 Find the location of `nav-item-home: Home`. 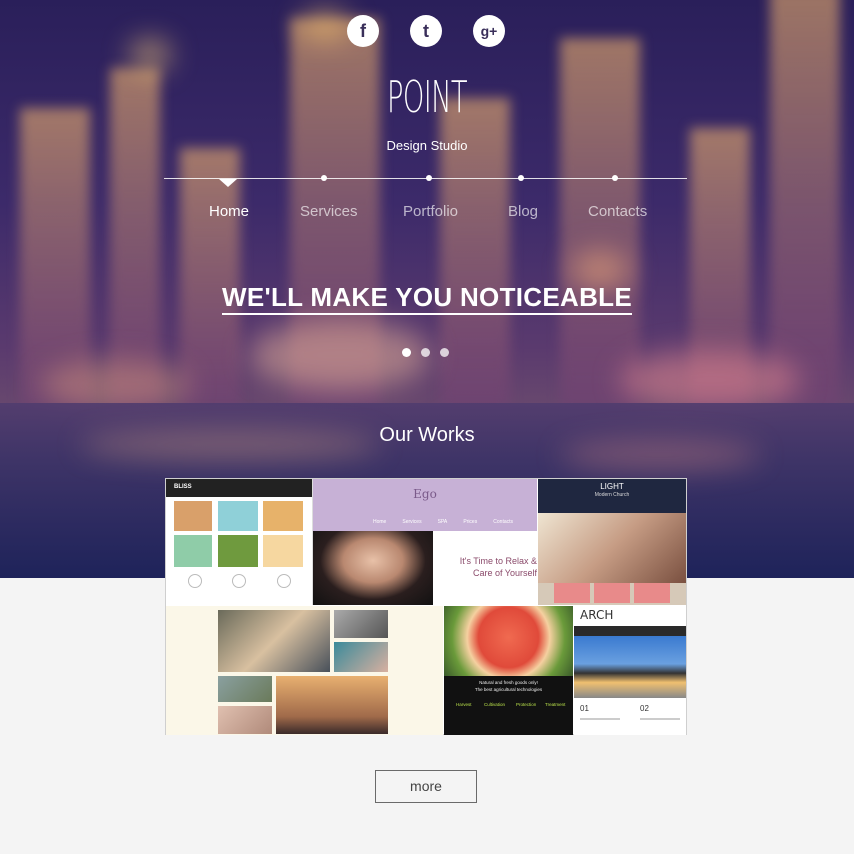

nav-item-home: Home is located at coordinates (229, 211).